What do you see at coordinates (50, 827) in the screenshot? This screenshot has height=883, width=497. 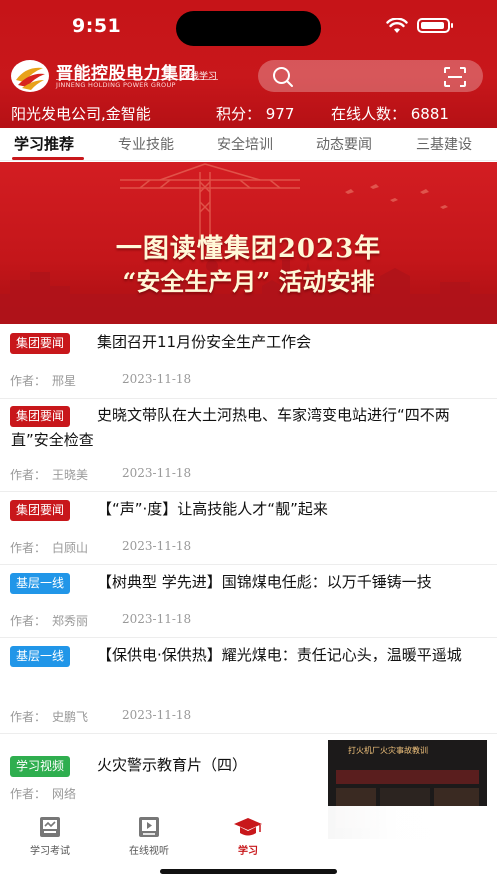 I see `exam-icon` at bounding box center [50, 827].